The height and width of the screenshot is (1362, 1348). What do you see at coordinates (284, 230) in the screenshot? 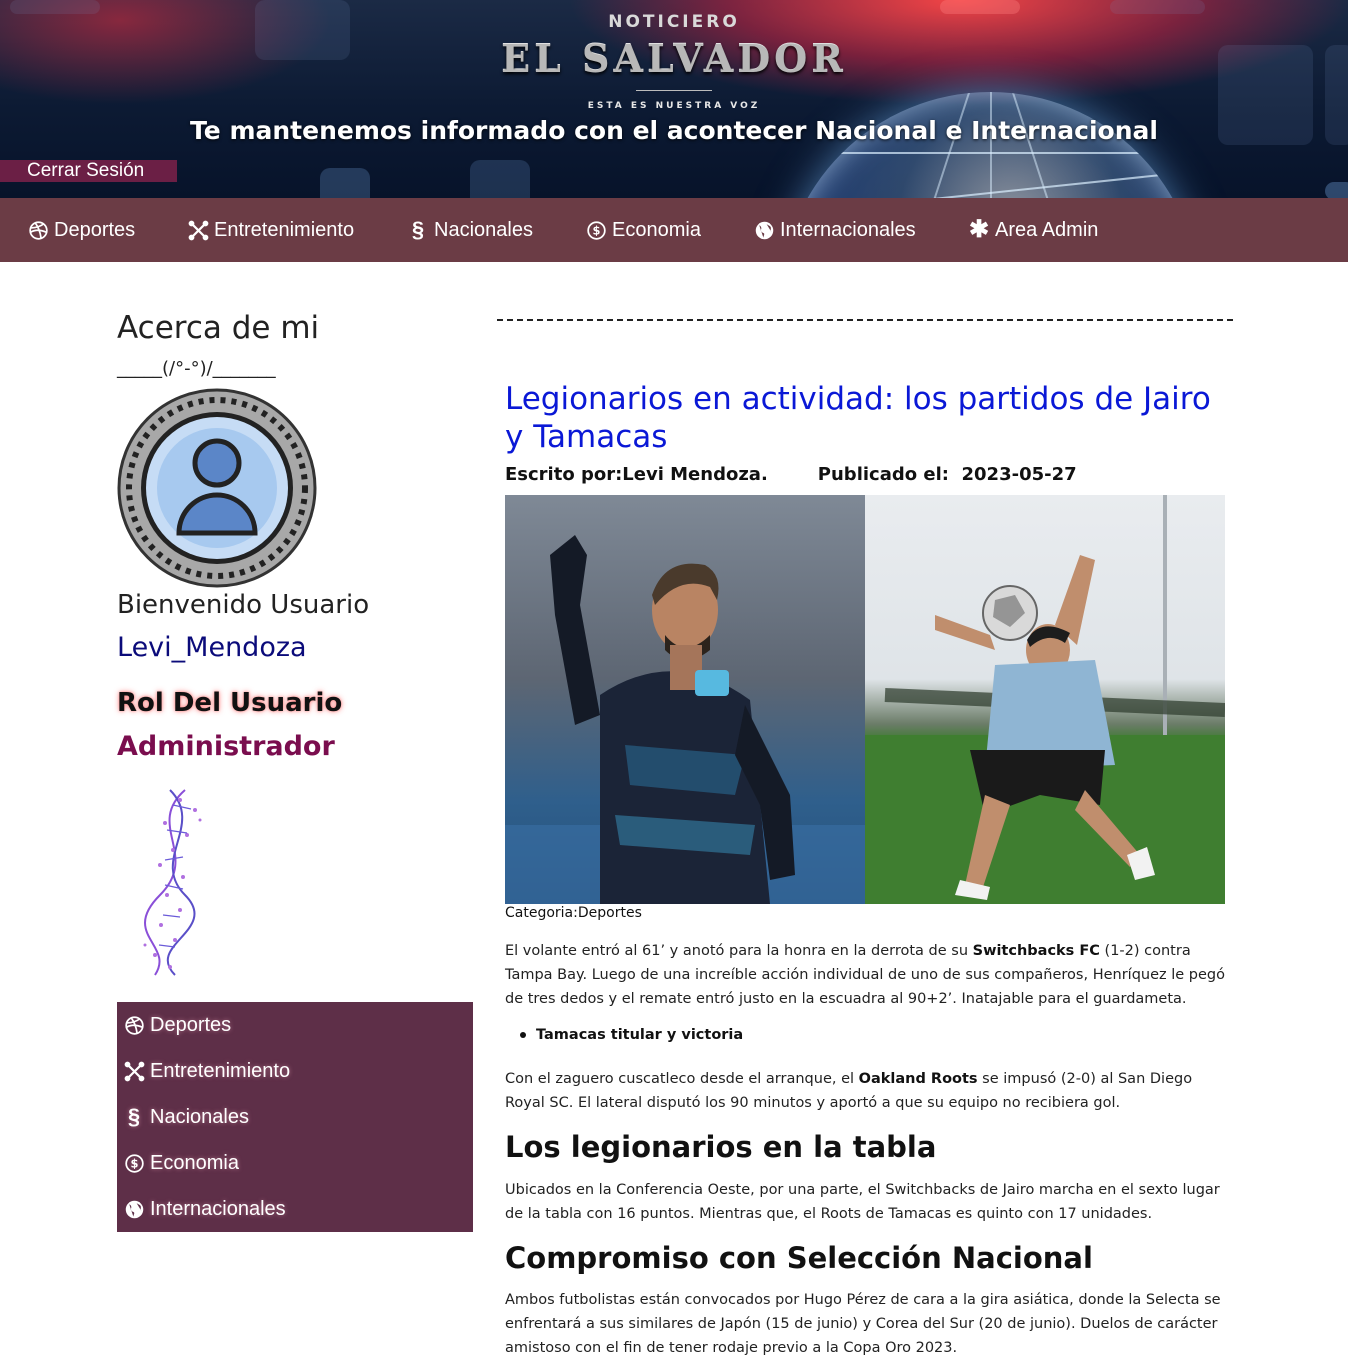
I see `nav-item-label: Entretenimiento` at bounding box center [284, 230].